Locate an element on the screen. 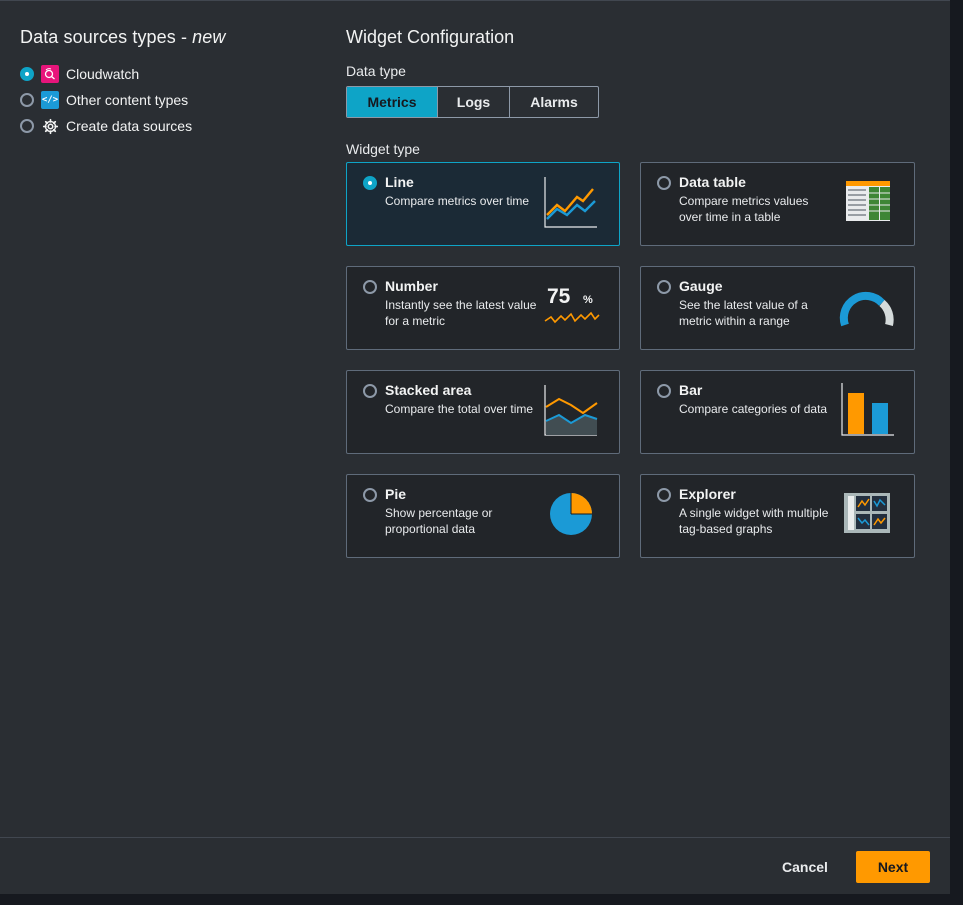 Image resolution: width=963 pixels, height=905 pixels. widget-card-stacked-area: Stacked area Compare the total over time is located at coordinates (483, 412).